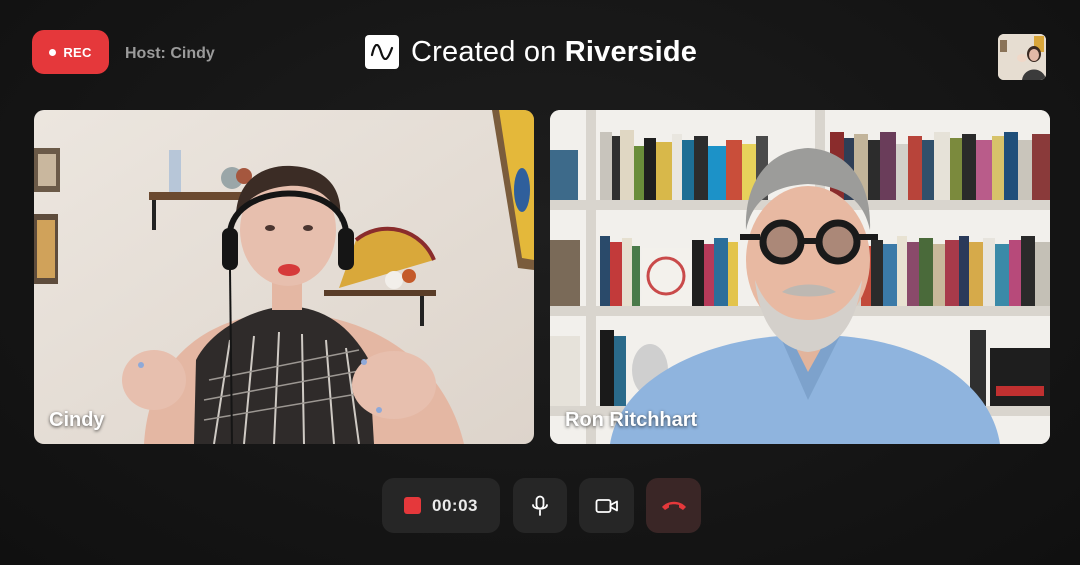  I want to click on video-camera-icon, so click(606, 505).